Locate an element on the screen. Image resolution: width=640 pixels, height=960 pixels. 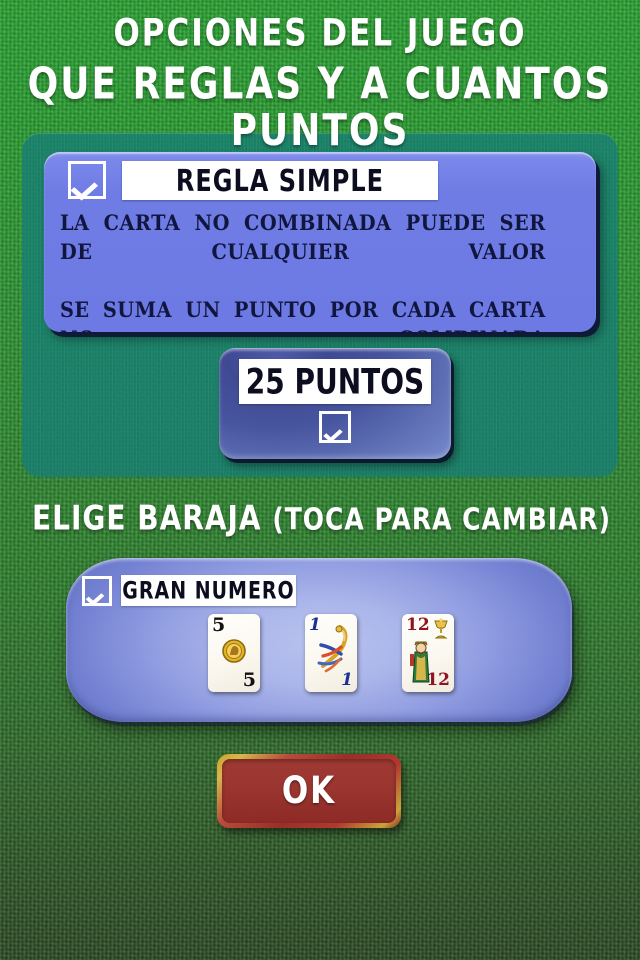
deck-selector-panel: GRAN NUMERO 5 5 1 1 12 12 is located at coordinates (319, 640).